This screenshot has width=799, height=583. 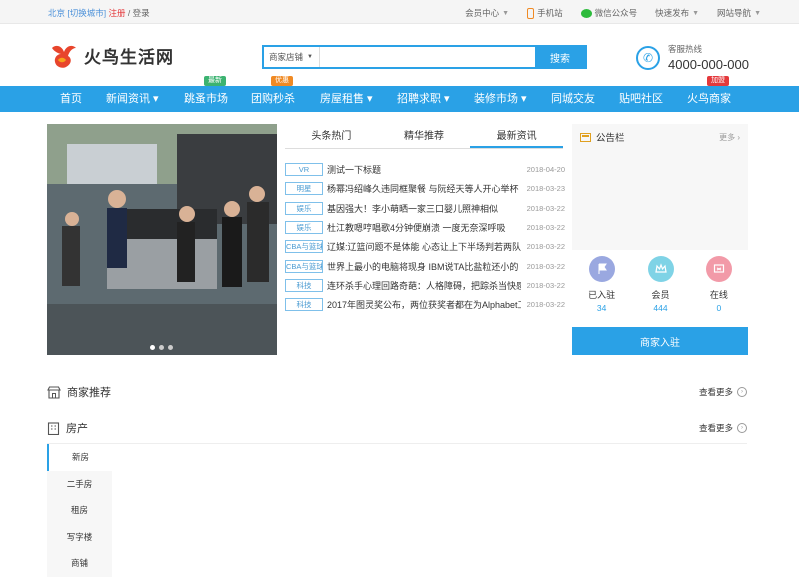 What do you see at coordinates (86, 13) in the screenshot?
I see `switch-city-link: [切换城市]` at bounding box center [86, 13].